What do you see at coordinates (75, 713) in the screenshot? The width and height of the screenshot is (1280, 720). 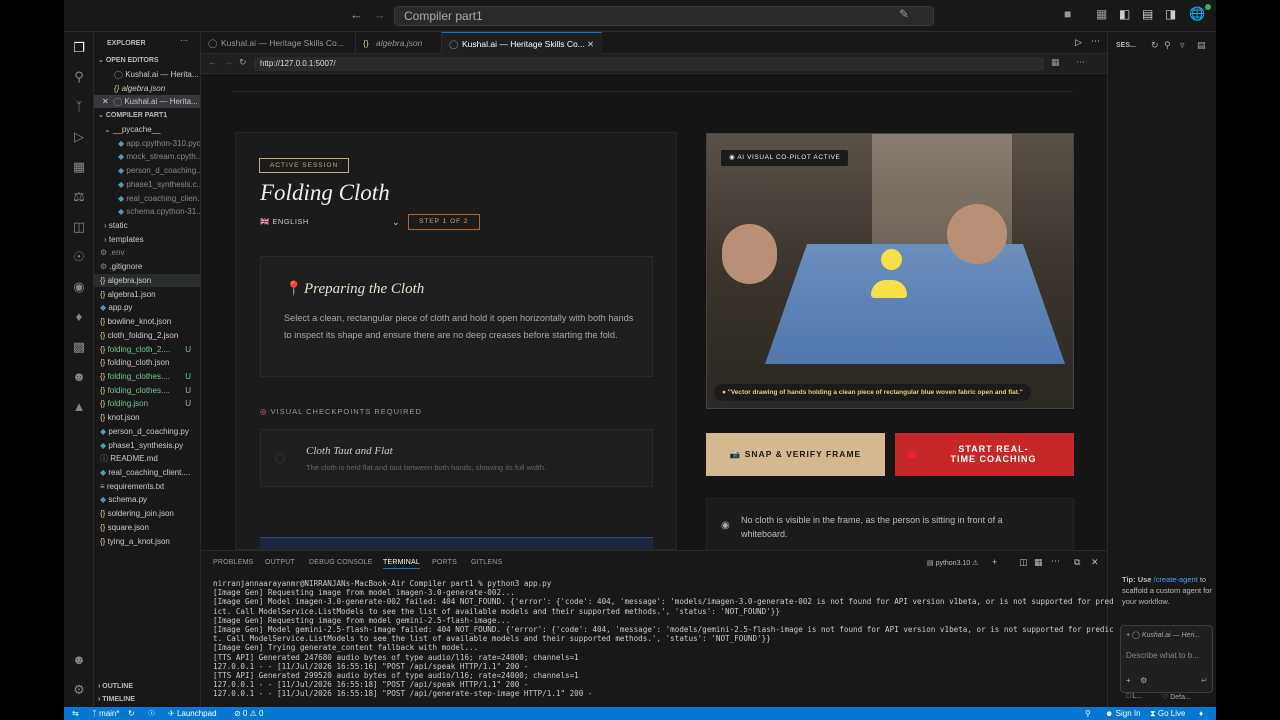 I see `remote-icon: ⇆` at bounding box center [75, 713].